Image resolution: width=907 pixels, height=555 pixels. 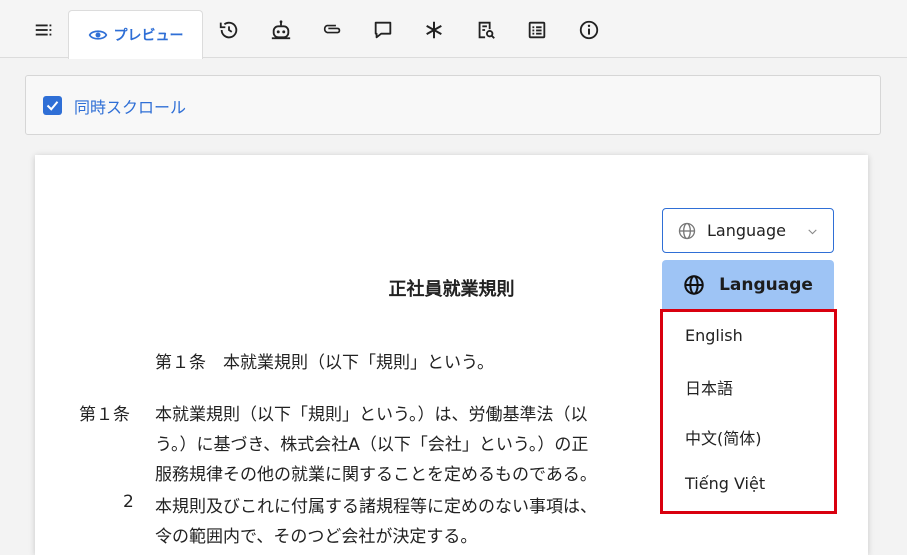 I want to click on sync-scroll-checkbox, so click(x=52, y=105).